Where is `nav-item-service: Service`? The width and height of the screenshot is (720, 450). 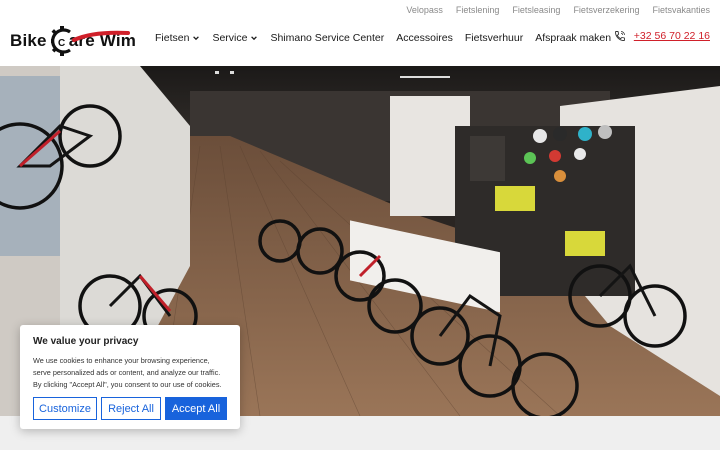
nav-item-service: Service is located at coordinates (235, 38).